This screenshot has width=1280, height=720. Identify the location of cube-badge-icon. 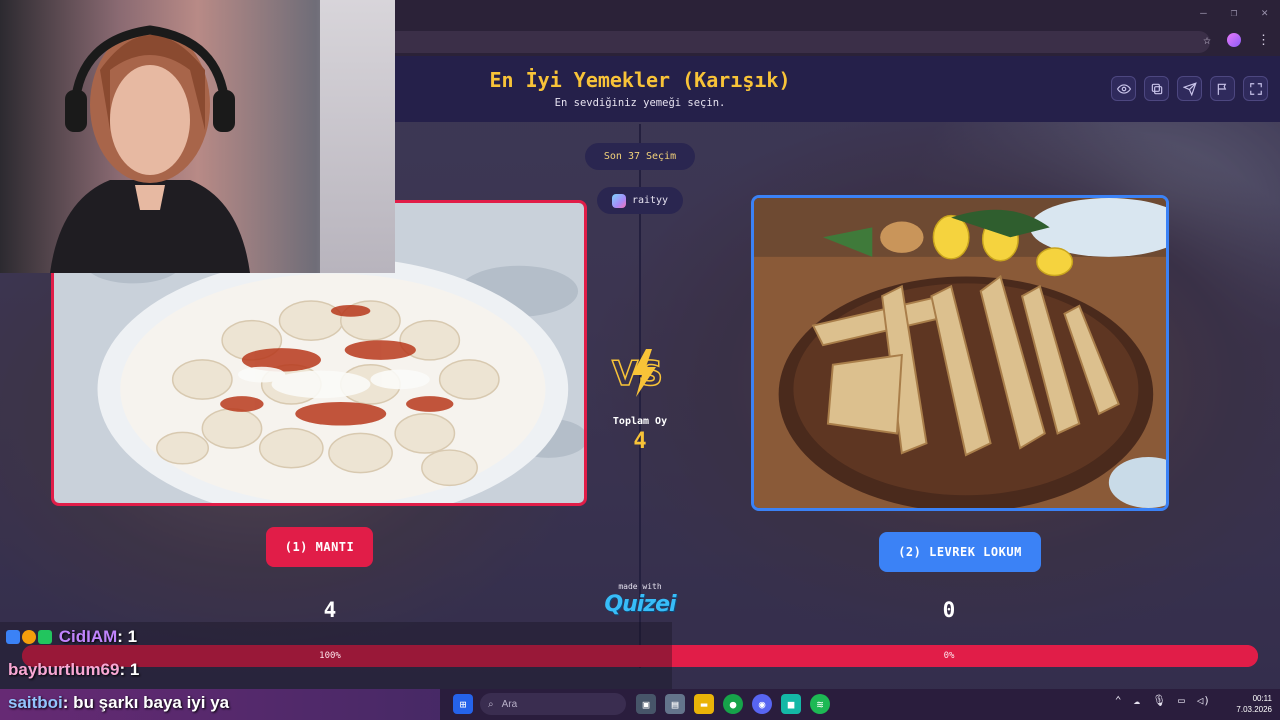
(13, 637).